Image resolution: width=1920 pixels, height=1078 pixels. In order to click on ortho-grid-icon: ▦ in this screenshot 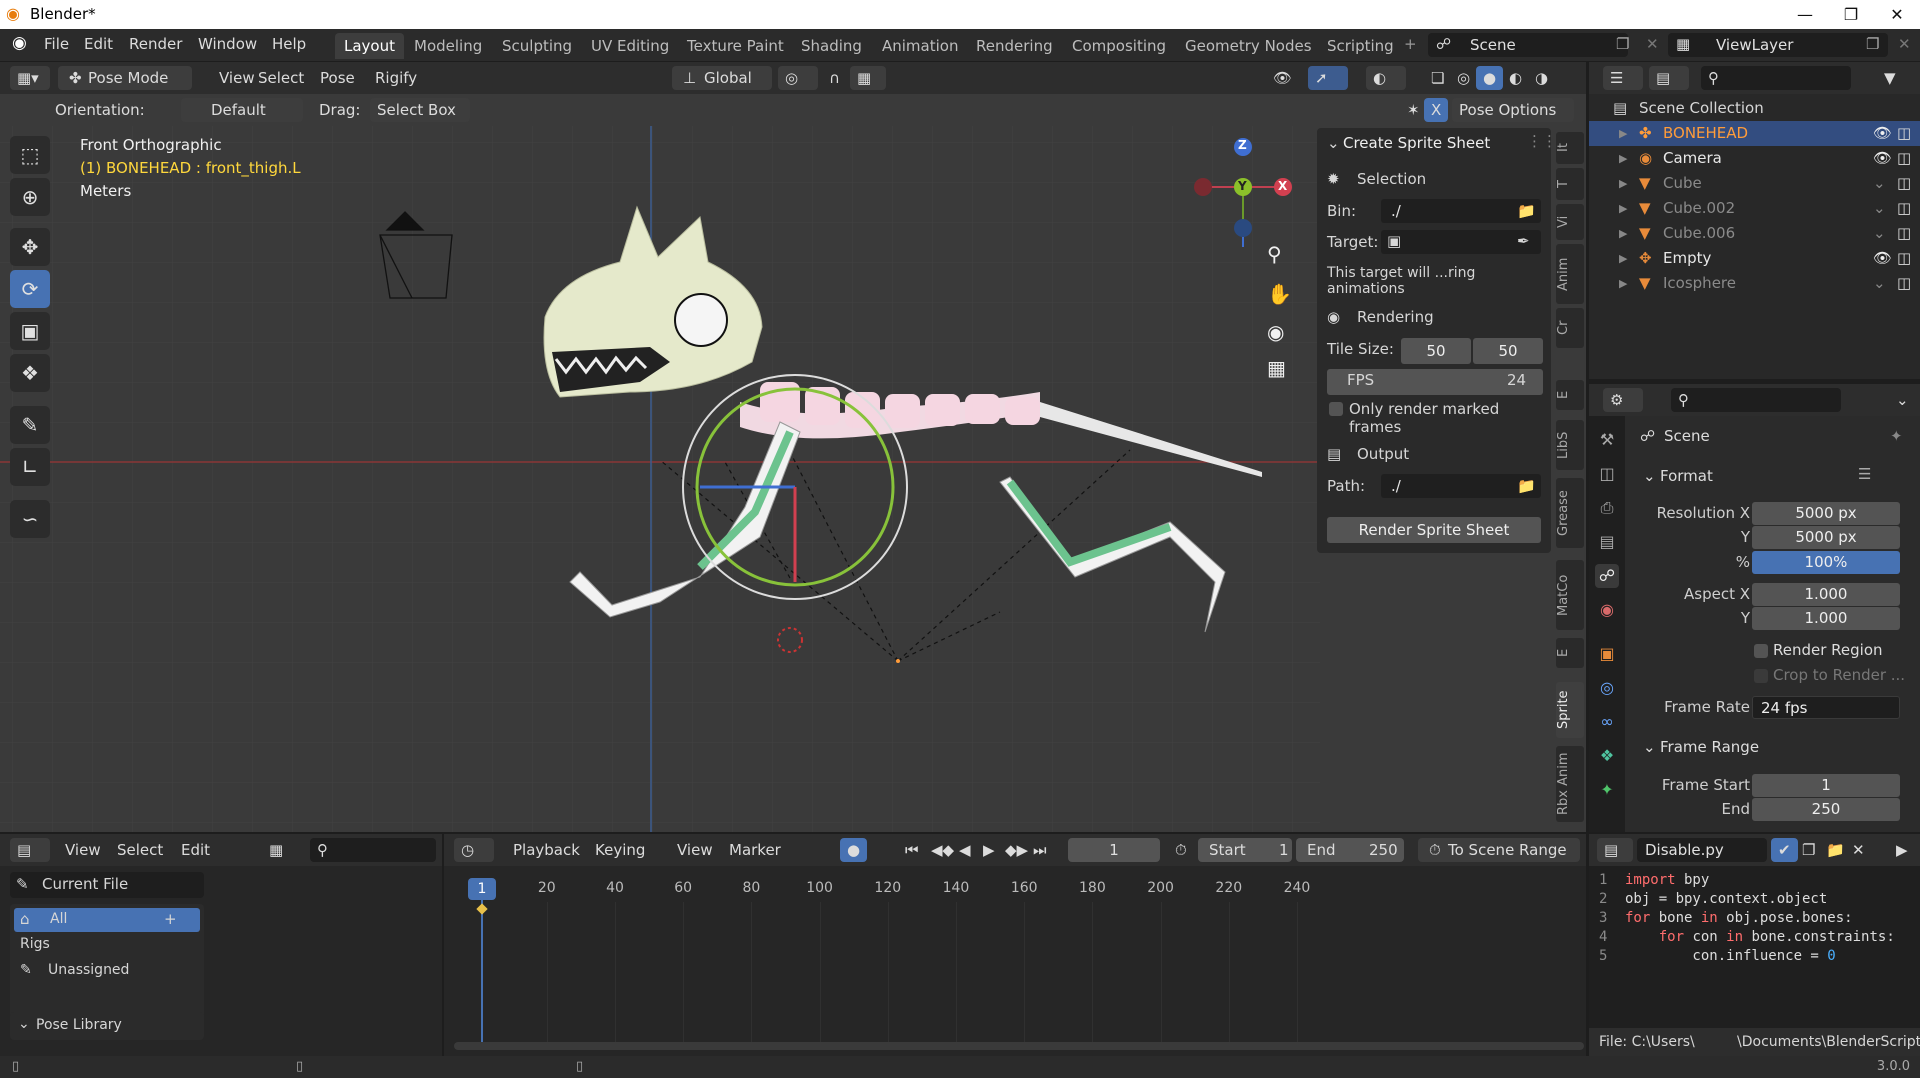, I will do `click(1276, 368)`.